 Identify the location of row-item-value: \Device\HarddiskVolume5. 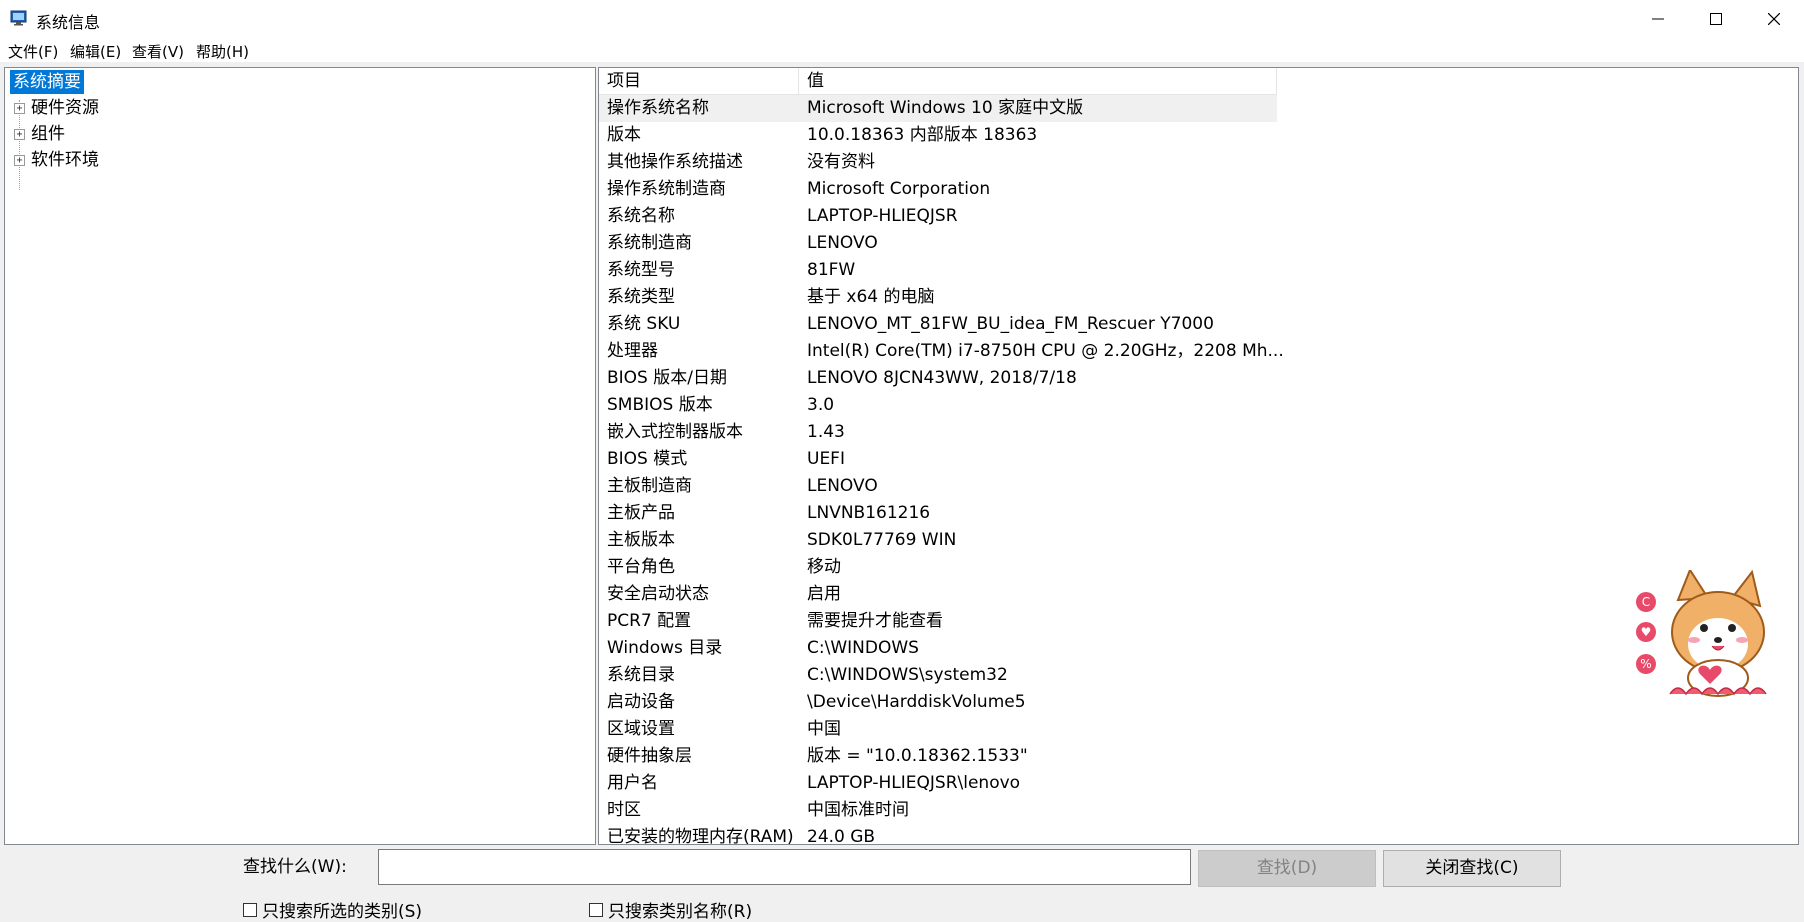
(916, 702).